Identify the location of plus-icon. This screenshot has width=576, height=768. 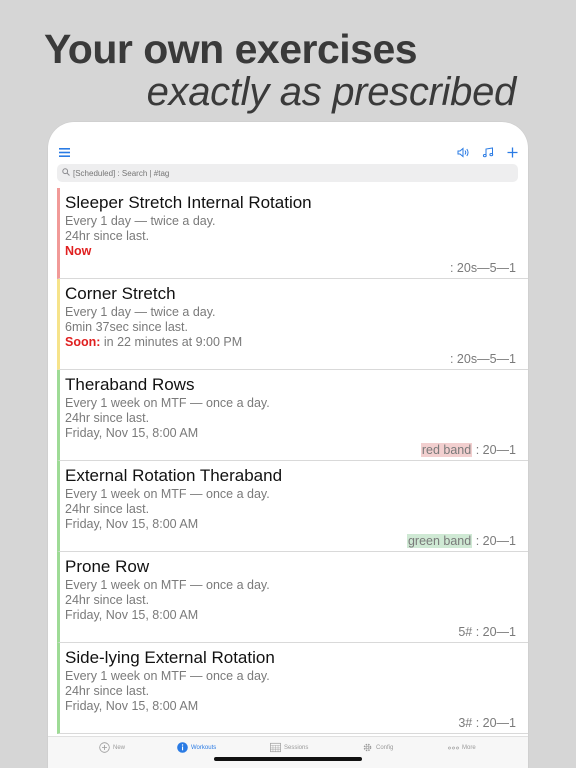
(512, 152).